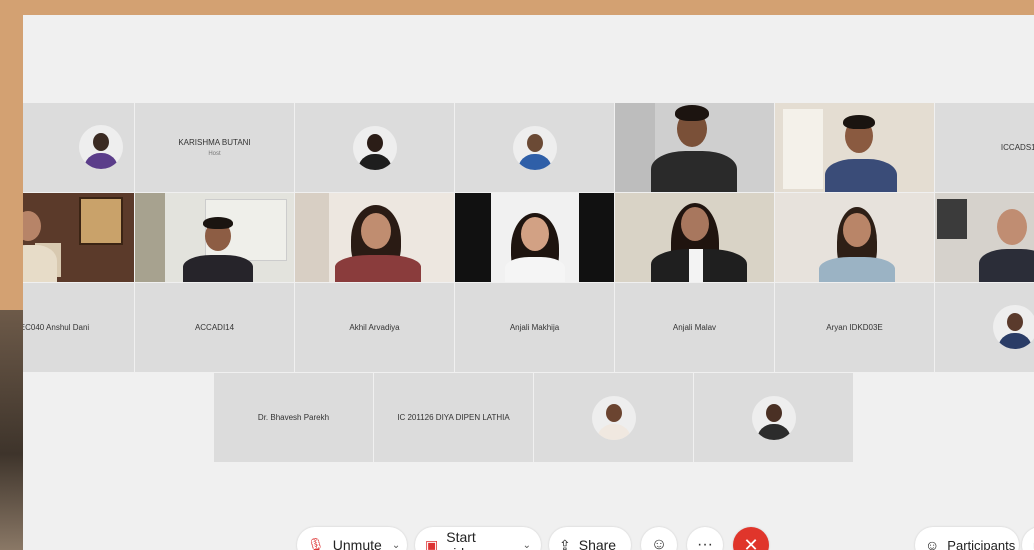 Image resolution: width=1034 pixels, height=550 pixels. Describe the element at coordinates (565, 543) in the screenshot. I see `share-icon: ⇪` at that location.